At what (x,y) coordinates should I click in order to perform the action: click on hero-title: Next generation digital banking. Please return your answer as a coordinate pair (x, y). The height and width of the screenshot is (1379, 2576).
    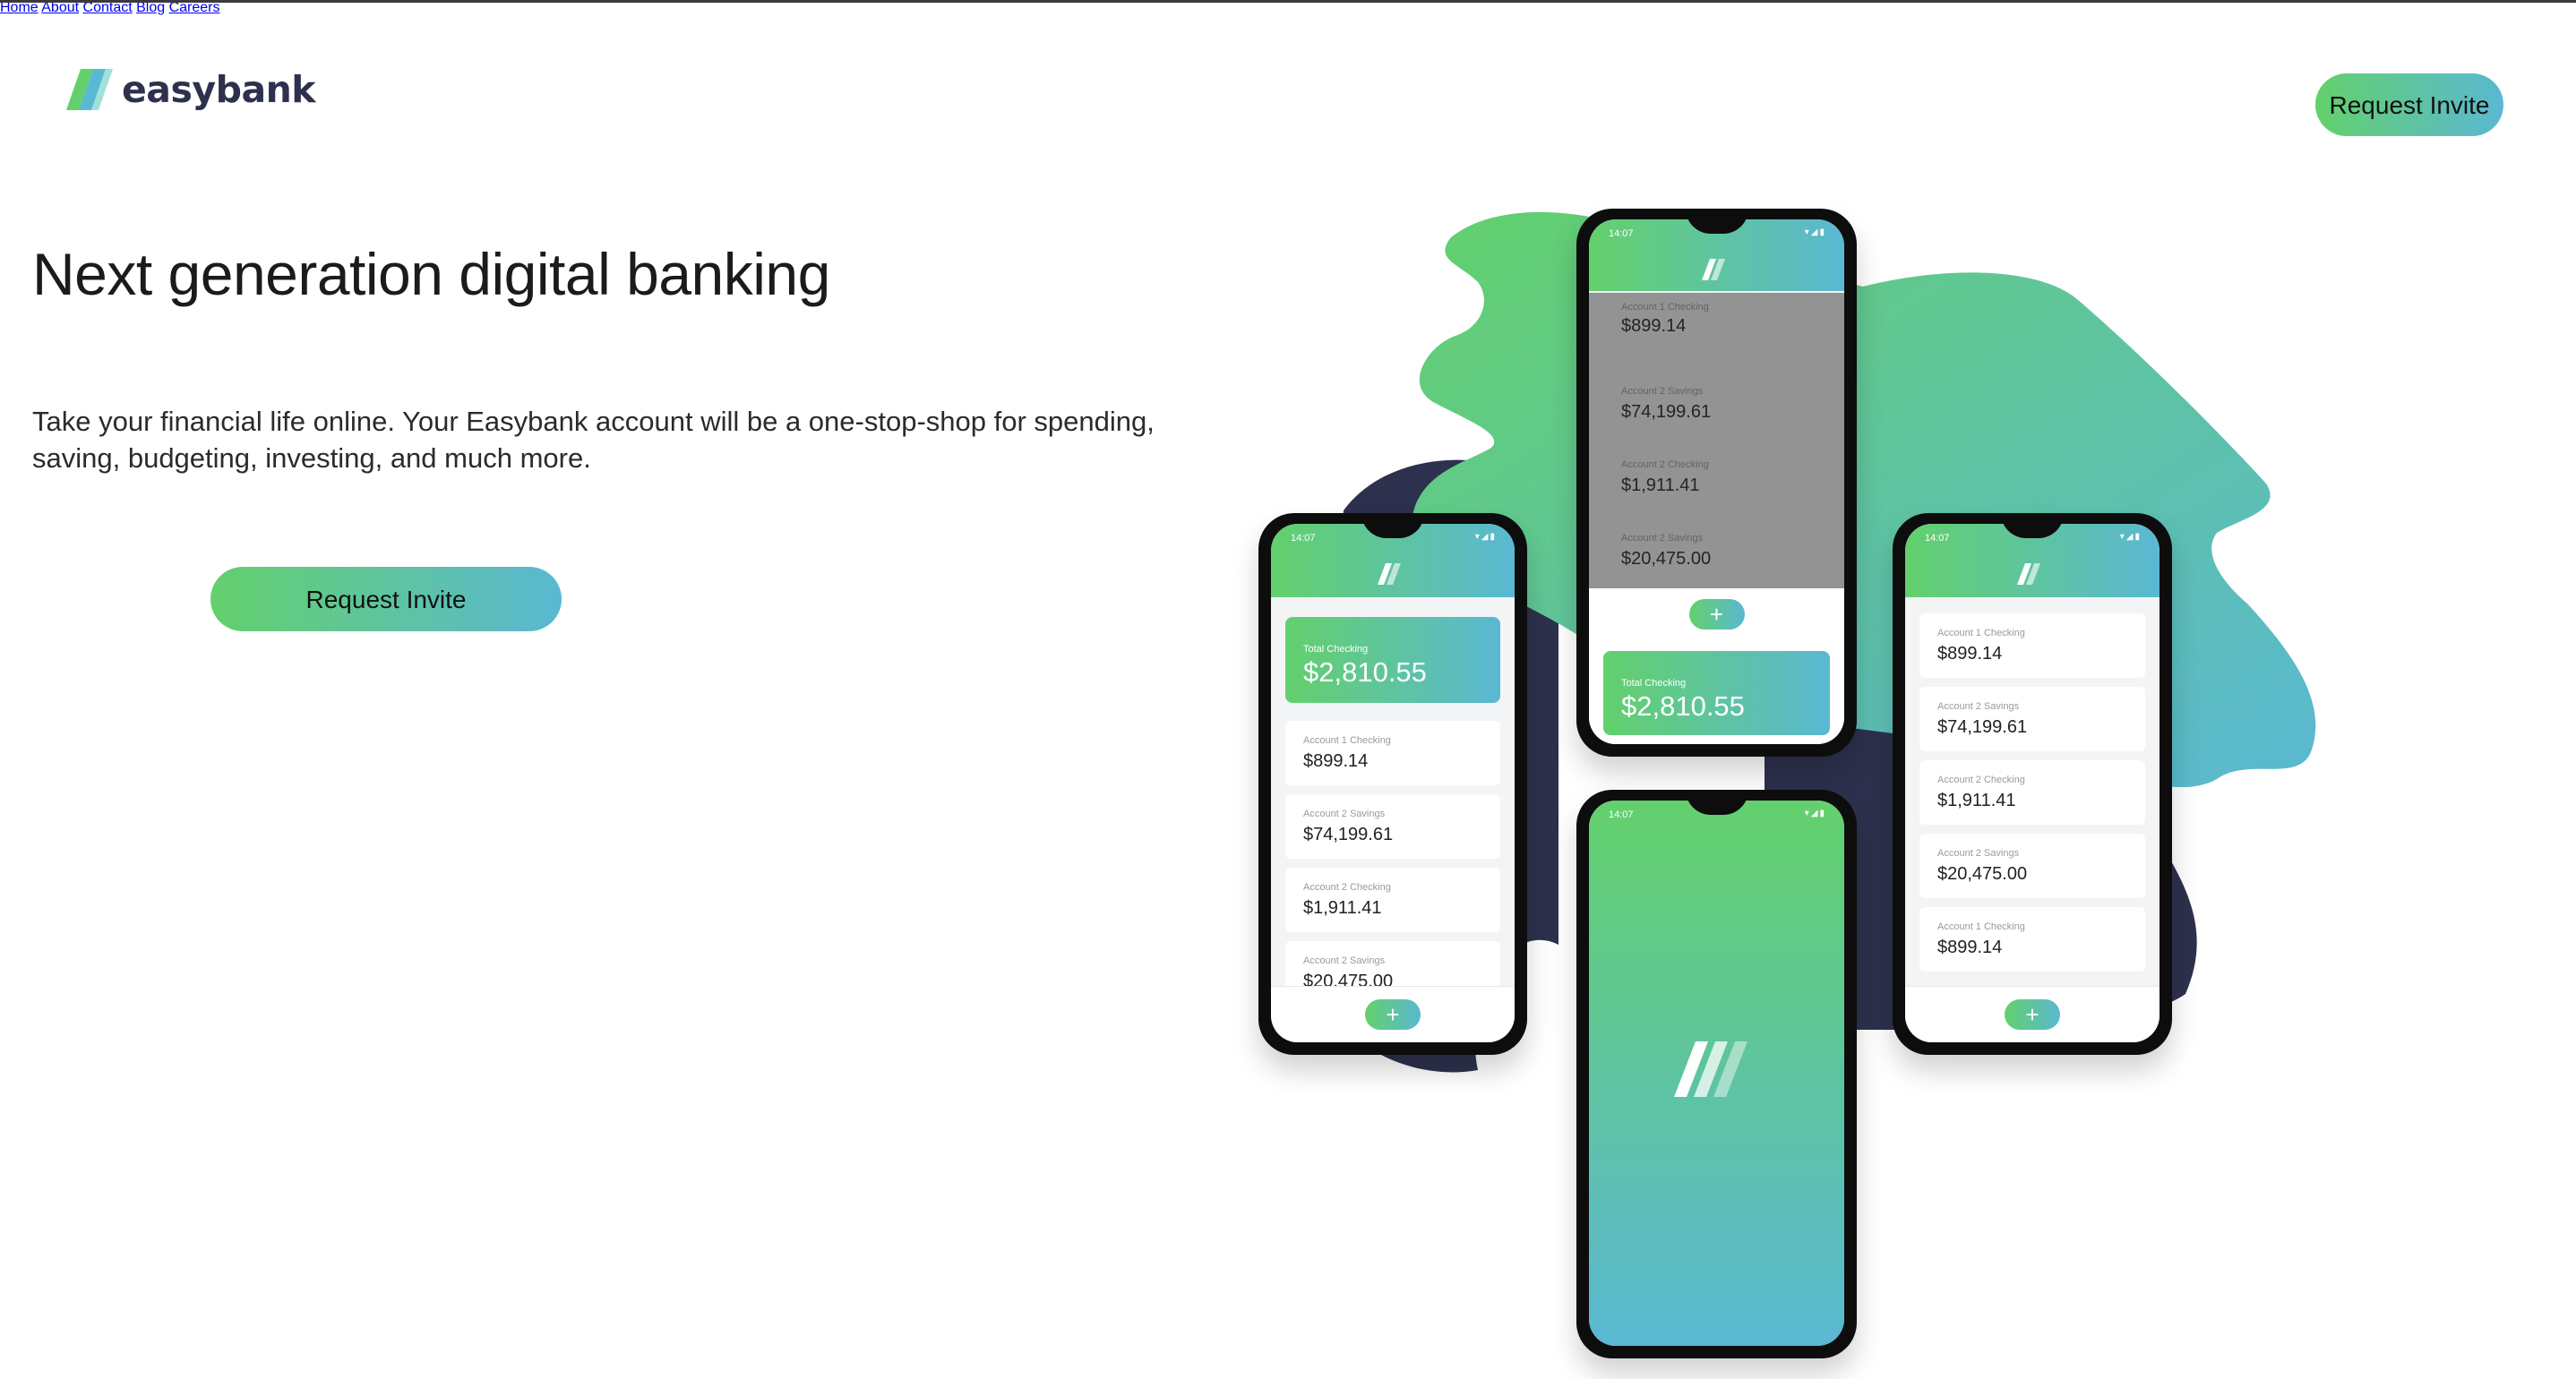
    Looking at the image, I should click on (431, 274).